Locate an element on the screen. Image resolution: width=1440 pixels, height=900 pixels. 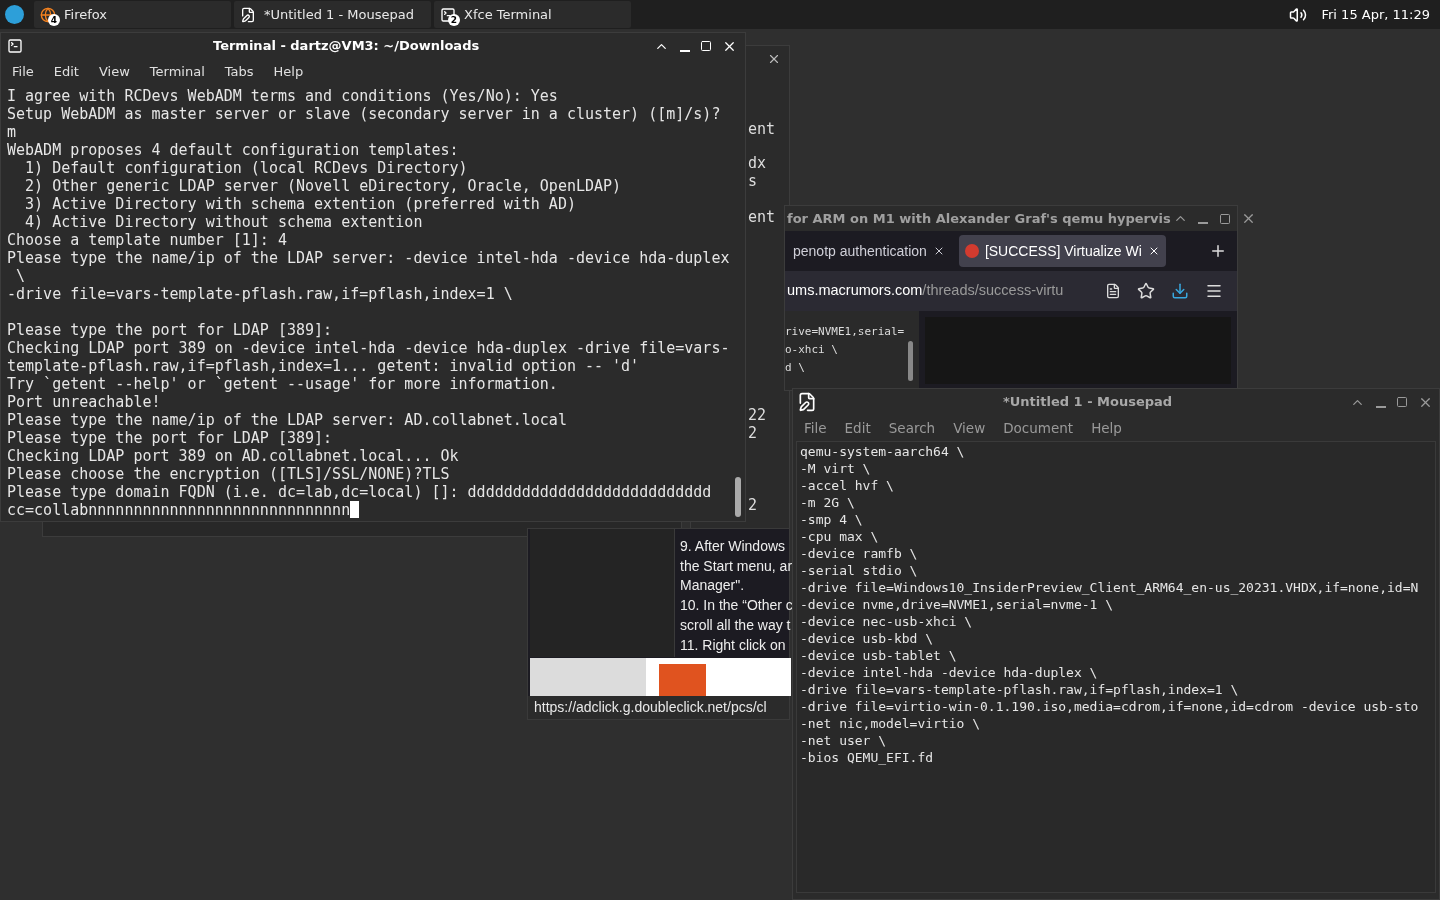
window-count-badge: 2 is located at coordinates (454, 19).